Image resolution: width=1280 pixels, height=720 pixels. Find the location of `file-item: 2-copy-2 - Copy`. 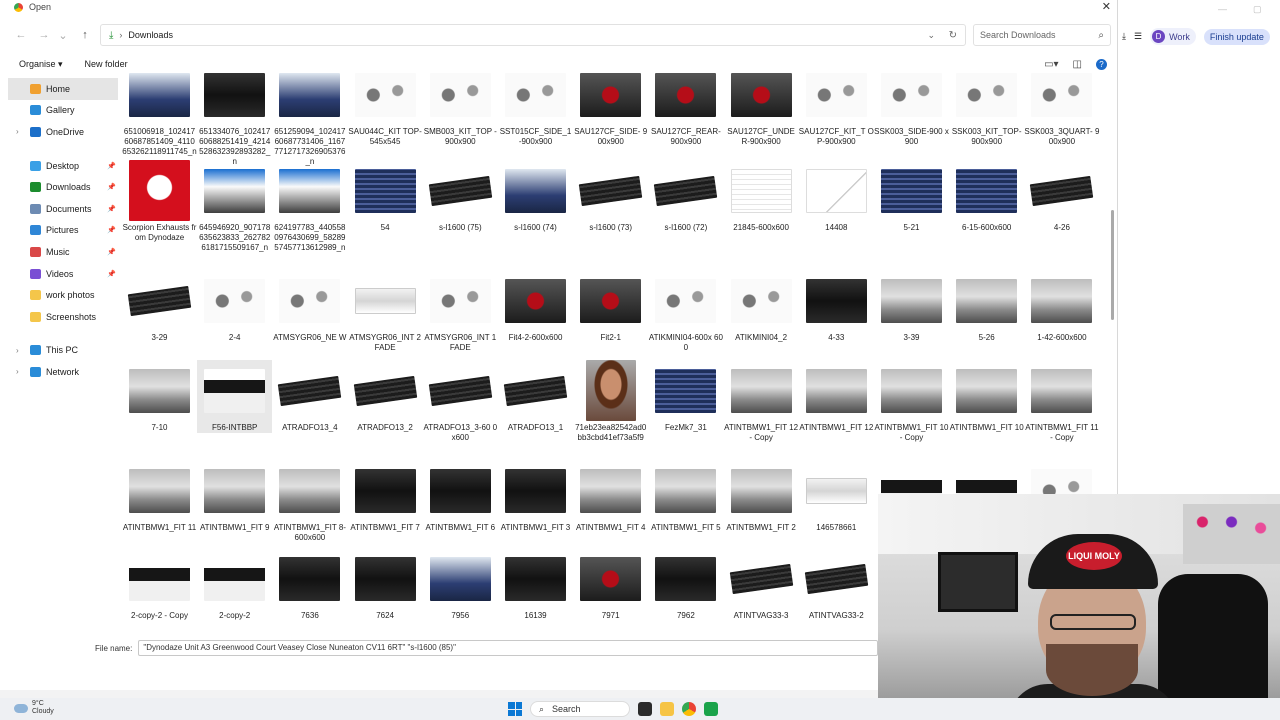

file-item: 2-copy-2 - Copy is located at coordinates (159, 584).